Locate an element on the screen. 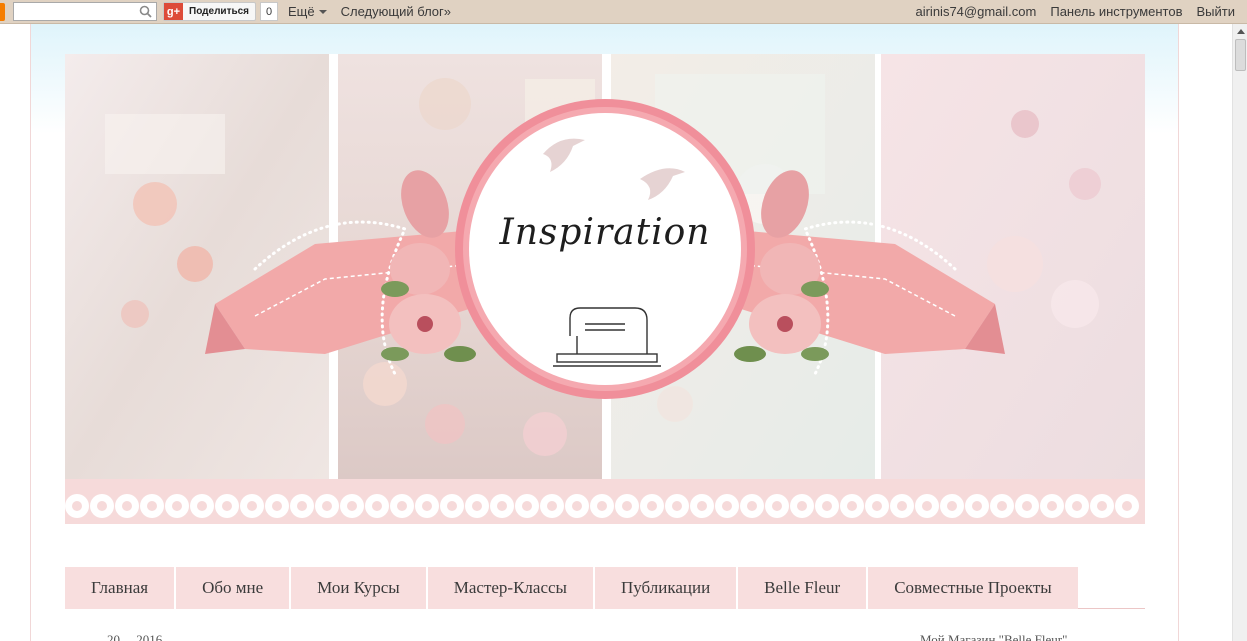 The height and width of the screenshot is (641, 1247). lace-border is located at coordinates (605, 501).